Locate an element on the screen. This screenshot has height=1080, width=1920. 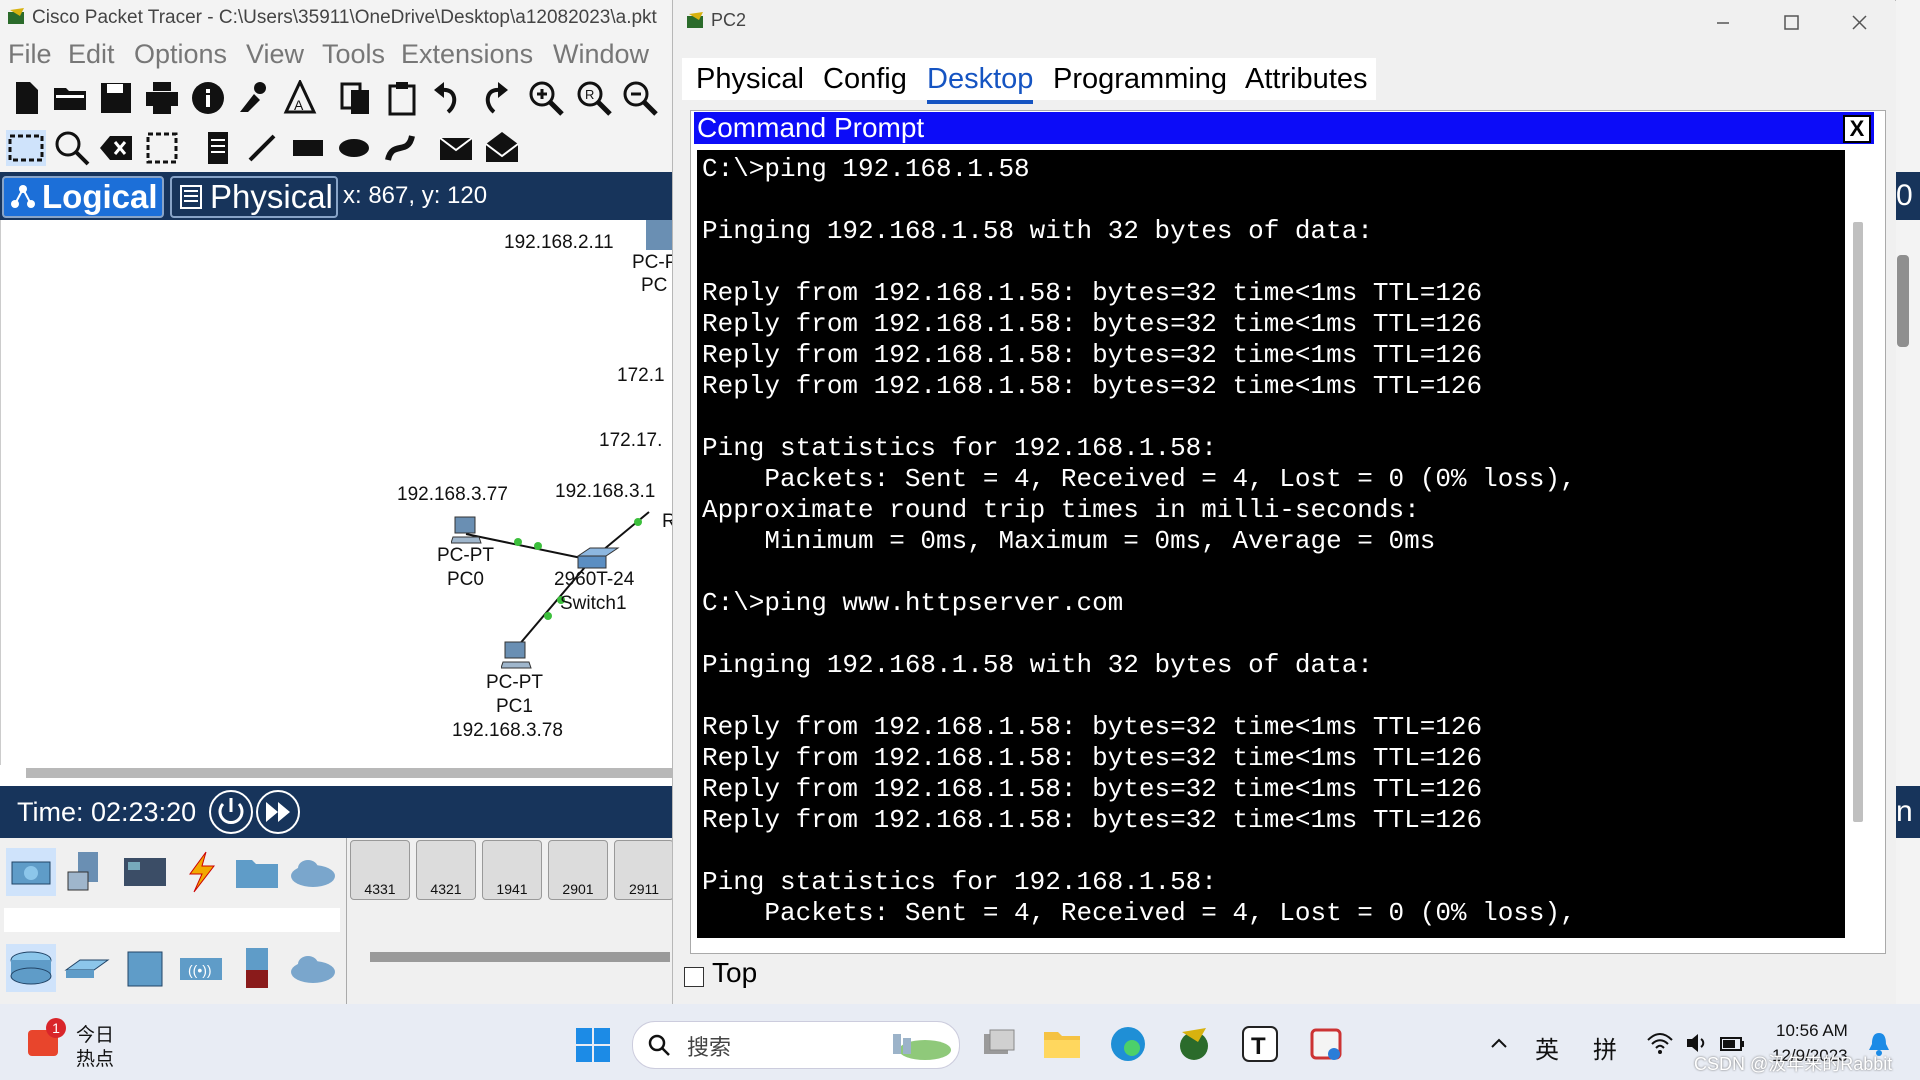
place-note-icon is located at coordinates (218, 148).